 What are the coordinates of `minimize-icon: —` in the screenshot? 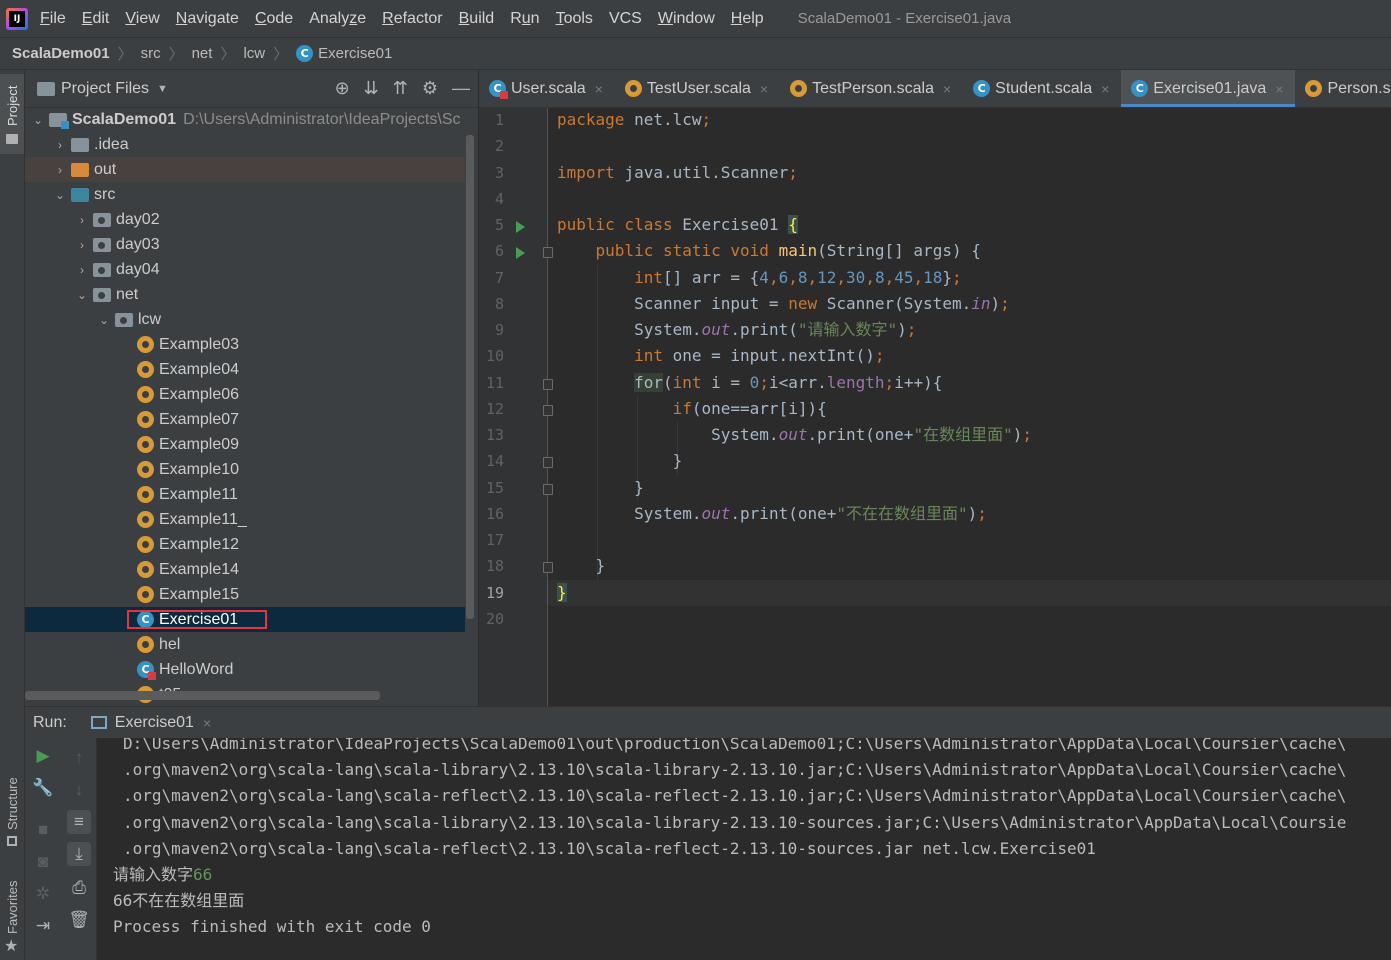 It's located at (461, 88).